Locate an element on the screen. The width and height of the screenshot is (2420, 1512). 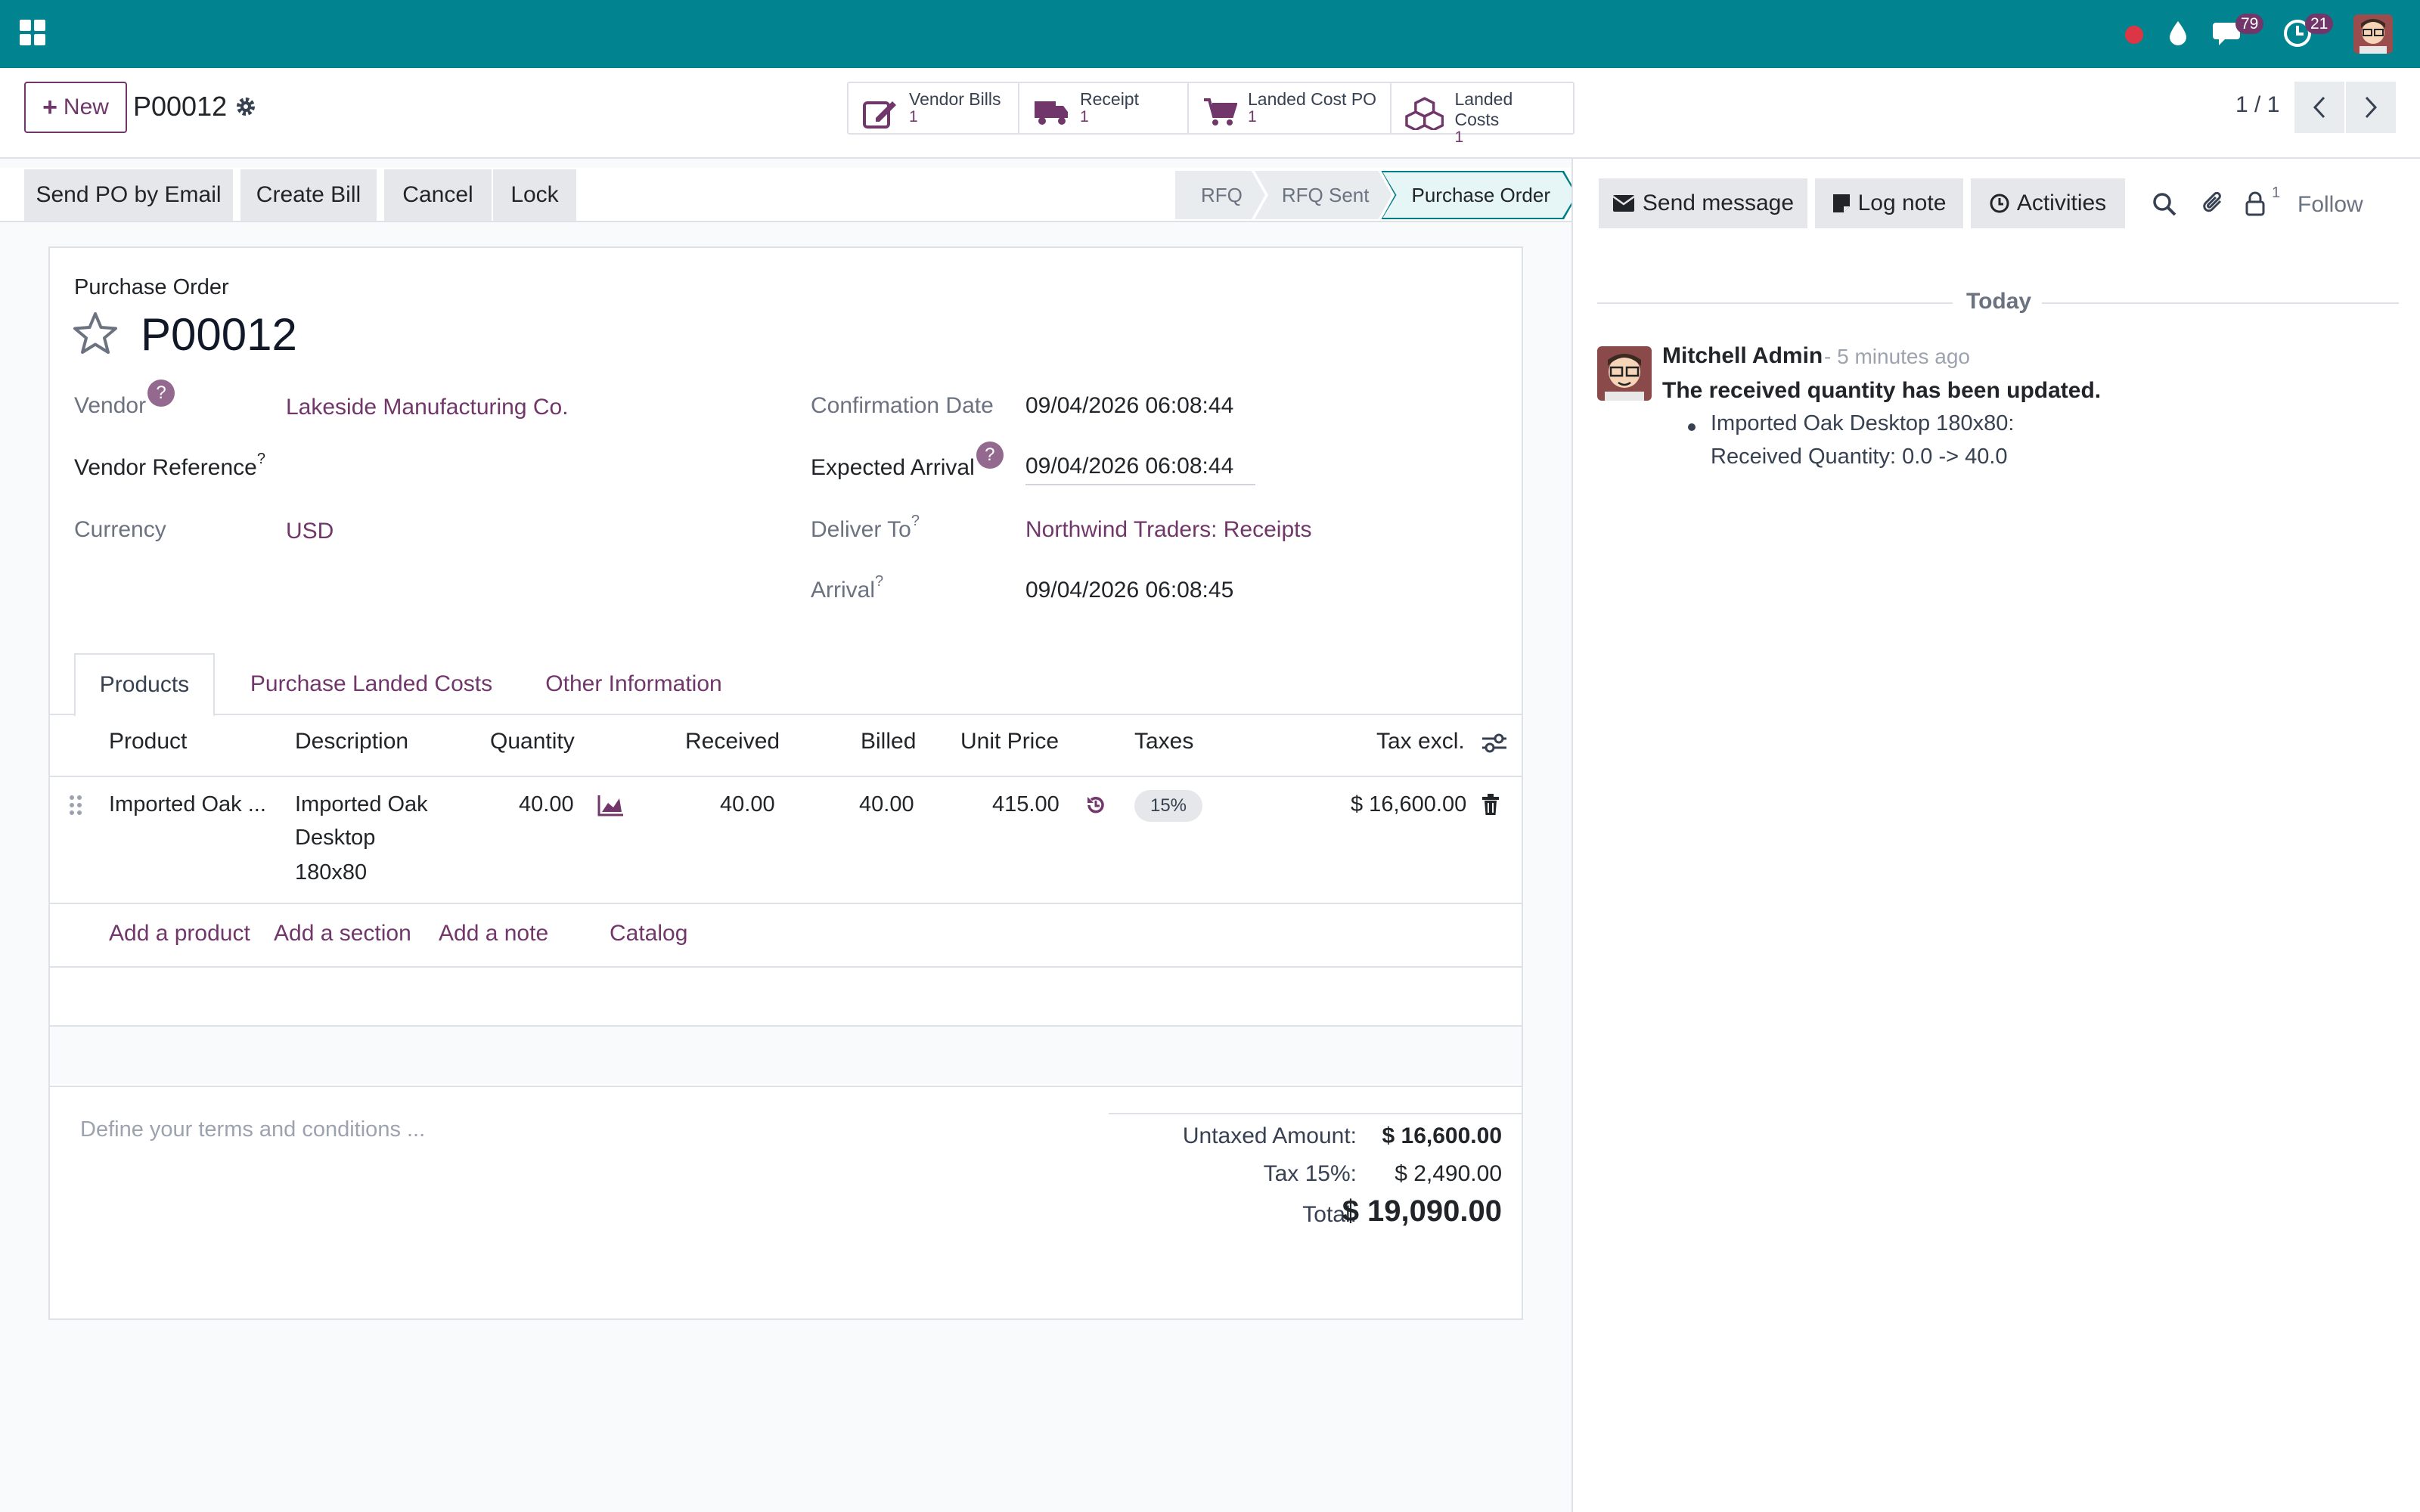
tab-products: Products is located at coordinates (144, 685).